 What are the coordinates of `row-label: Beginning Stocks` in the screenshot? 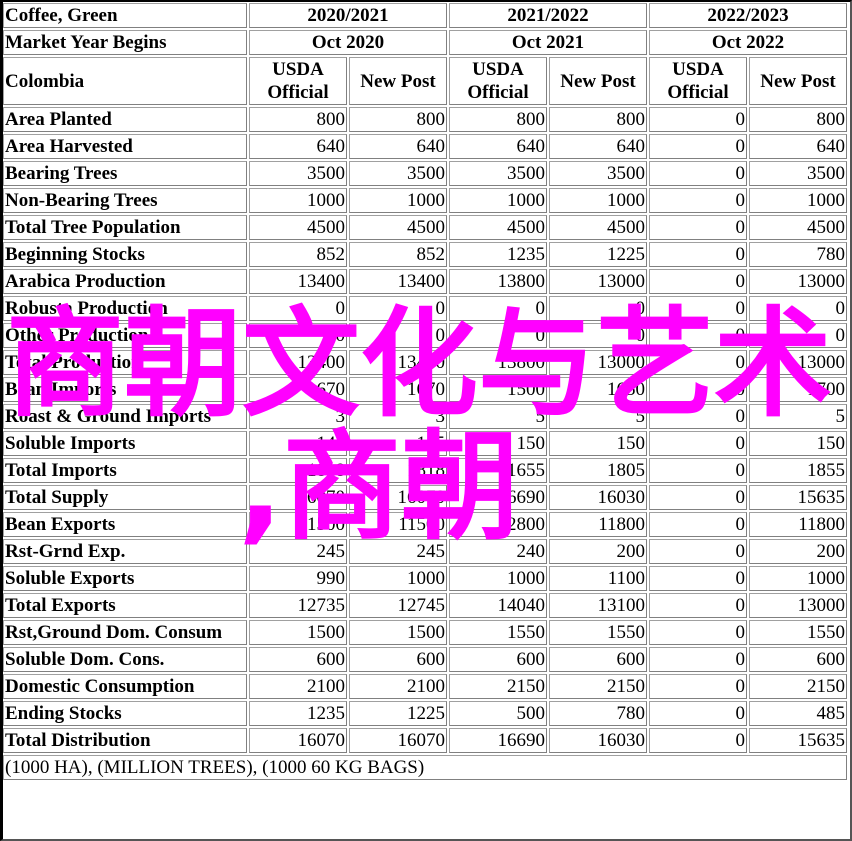 It's located at (125, 254).